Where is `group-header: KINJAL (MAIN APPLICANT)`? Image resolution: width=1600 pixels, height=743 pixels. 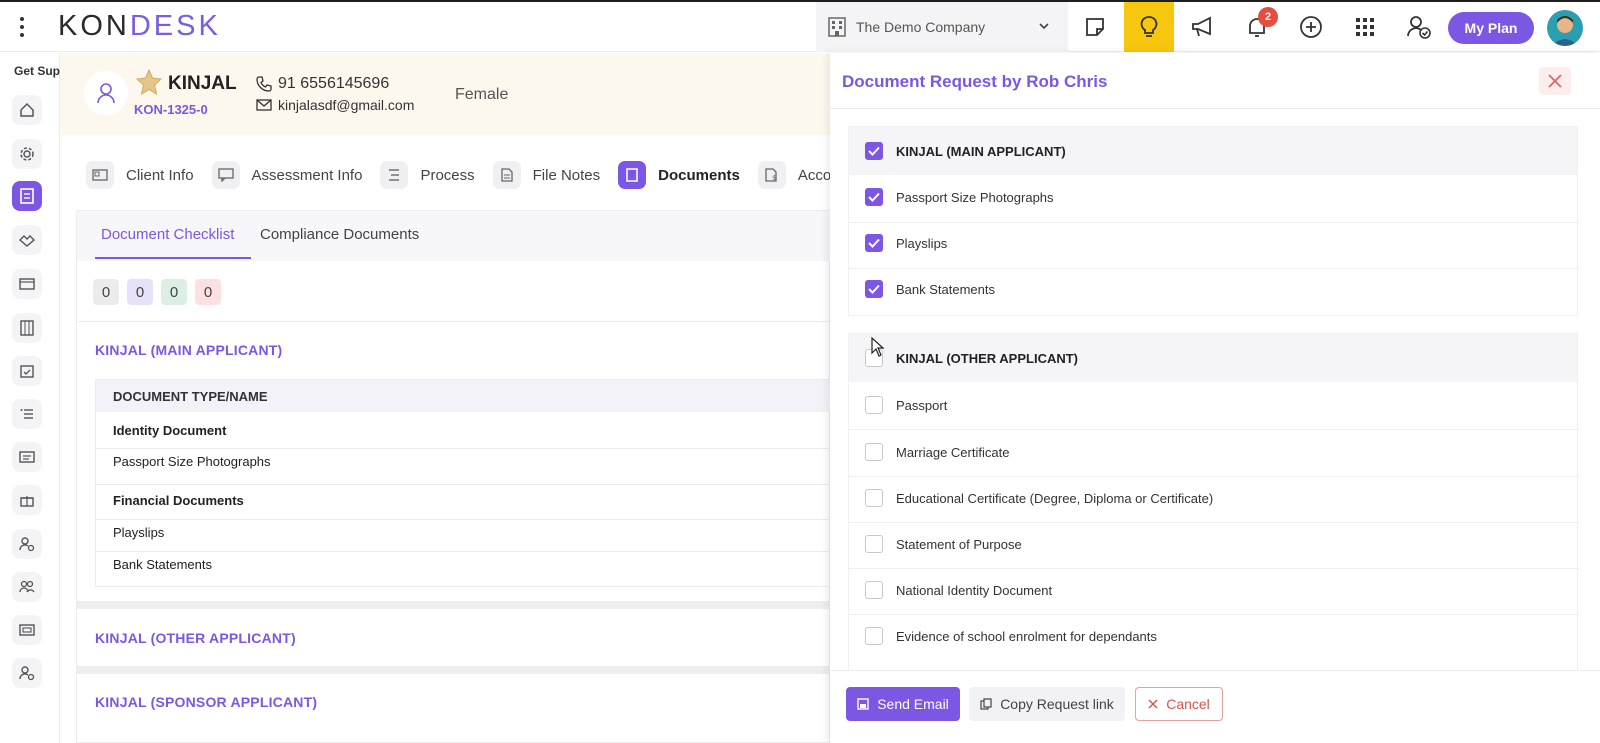
group-header: KINJAL (MAIN APPLICANT) is located at coordinates (1213, 151).